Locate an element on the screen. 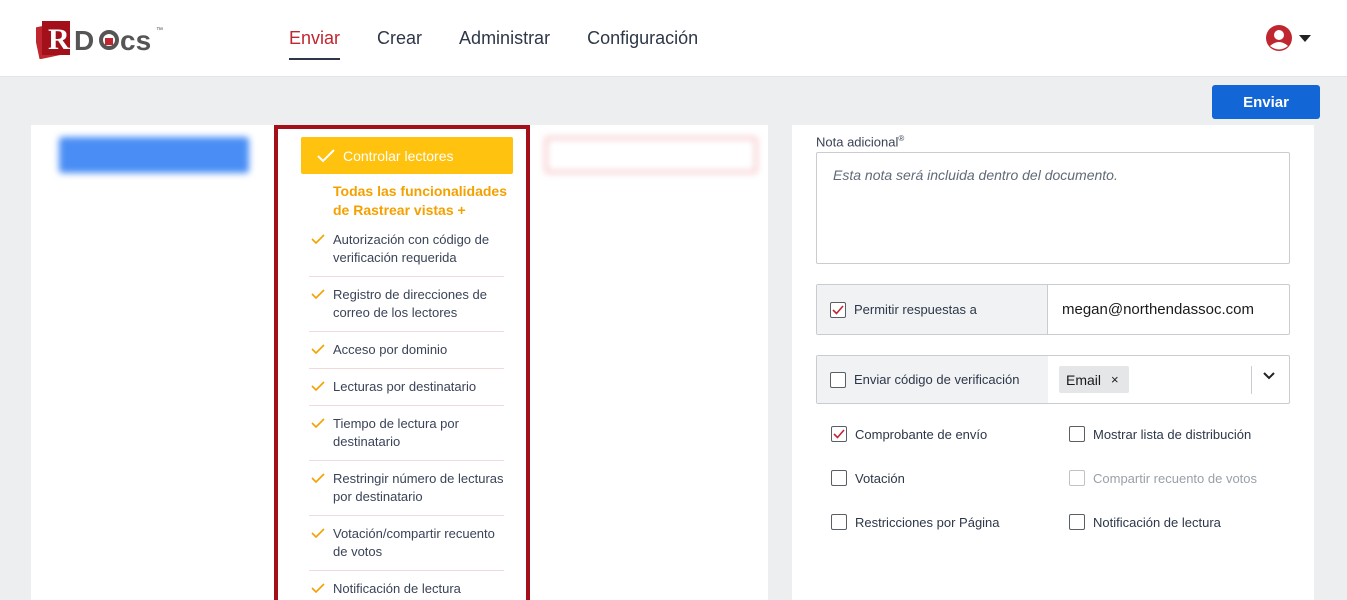 This screenshot has width=1347, height=600. svg-text: R is located at coordinates (59, 39).